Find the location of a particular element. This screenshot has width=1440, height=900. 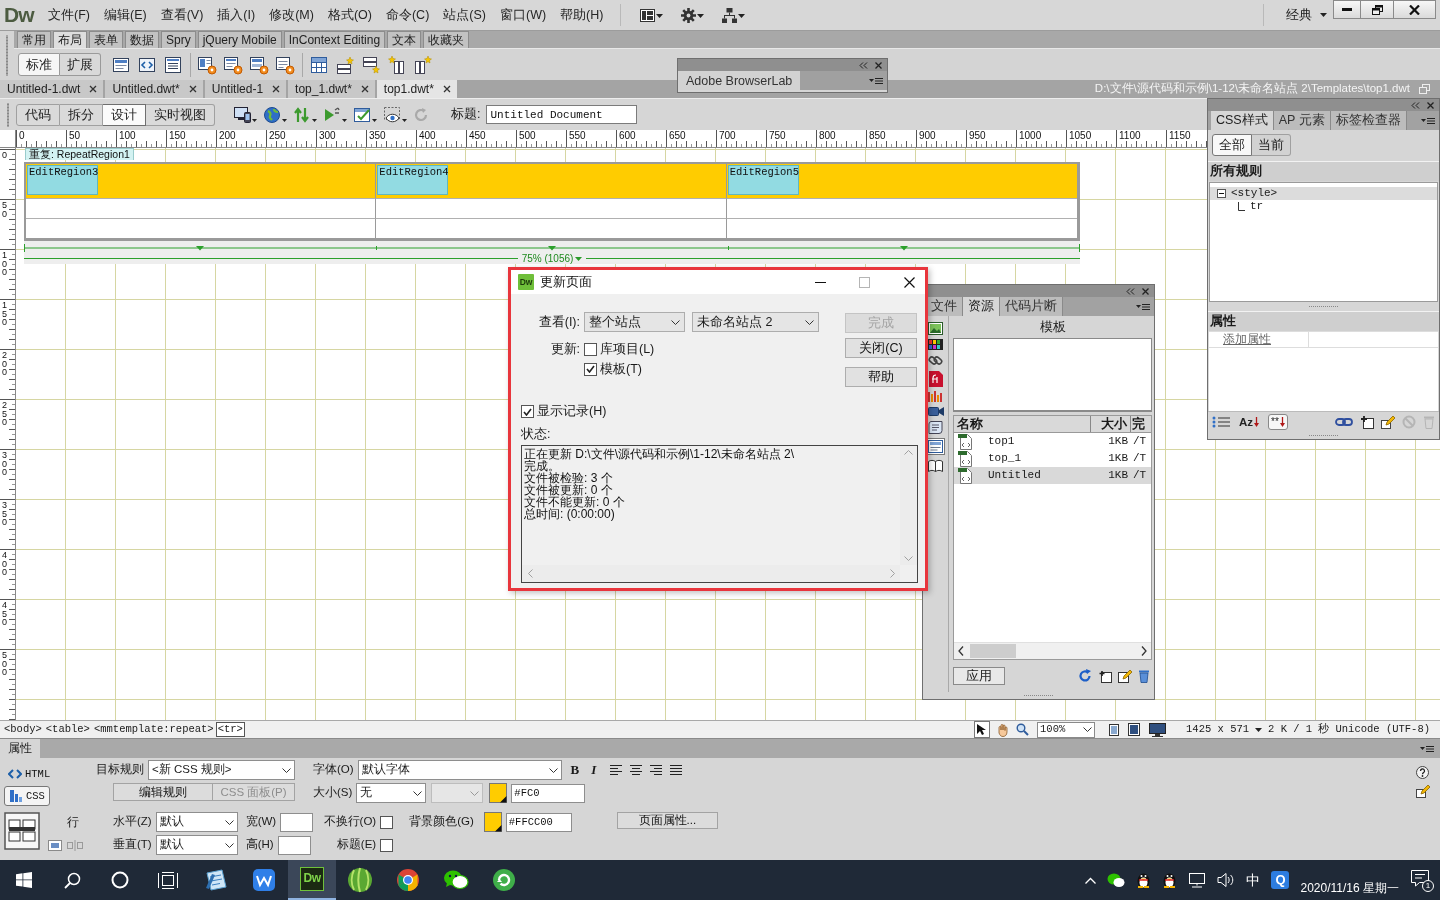

align-right-icon is located at coordinates (656, 770).